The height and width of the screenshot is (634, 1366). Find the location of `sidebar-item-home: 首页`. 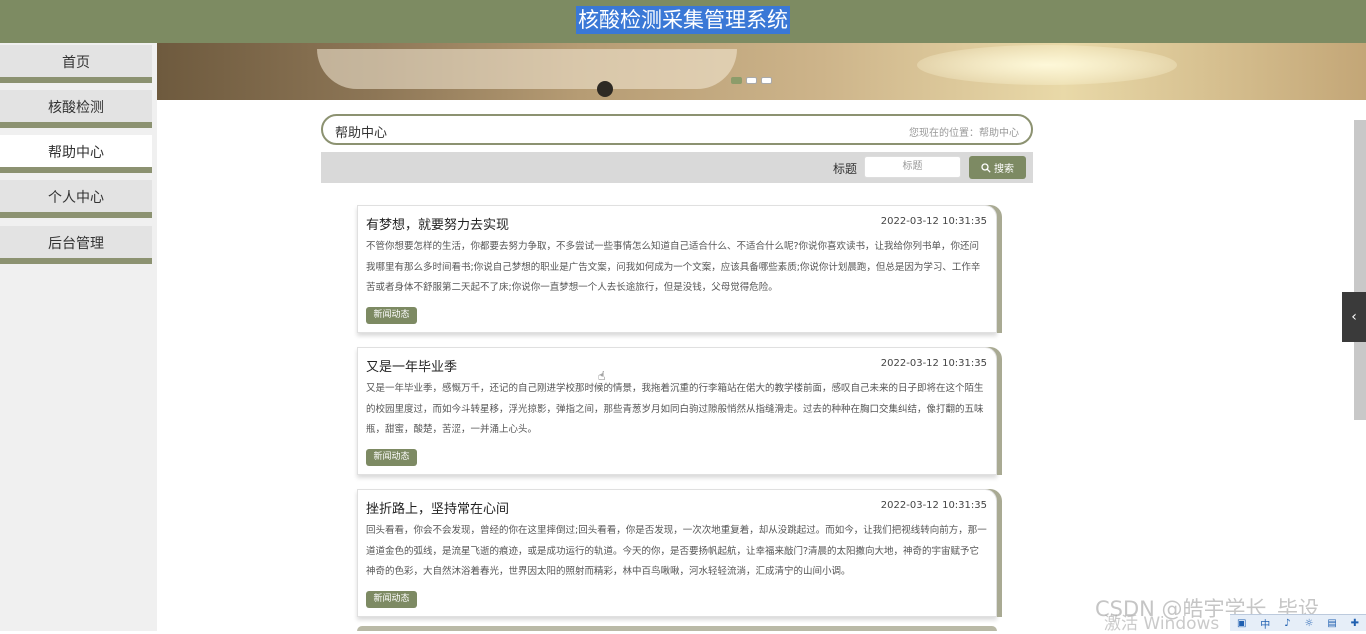

sidebar-item-home: 首页 is located at coordinates (76, 64).